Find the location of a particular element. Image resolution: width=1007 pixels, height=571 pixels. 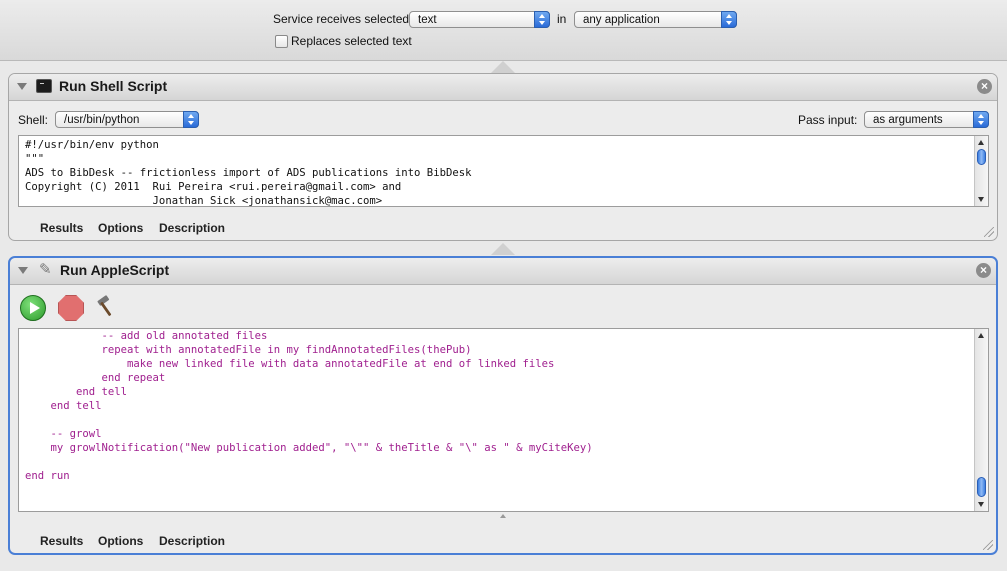

code-line: """ is located at coordinates (35, 159).